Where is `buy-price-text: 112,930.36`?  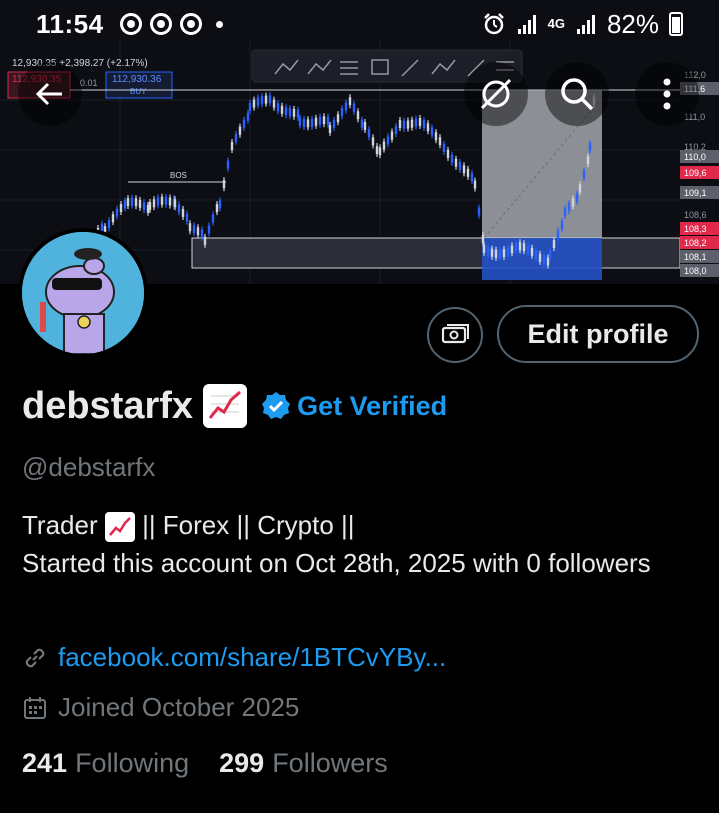
buy-price-text: 112,930.36 is located at coordinates (137, 79).